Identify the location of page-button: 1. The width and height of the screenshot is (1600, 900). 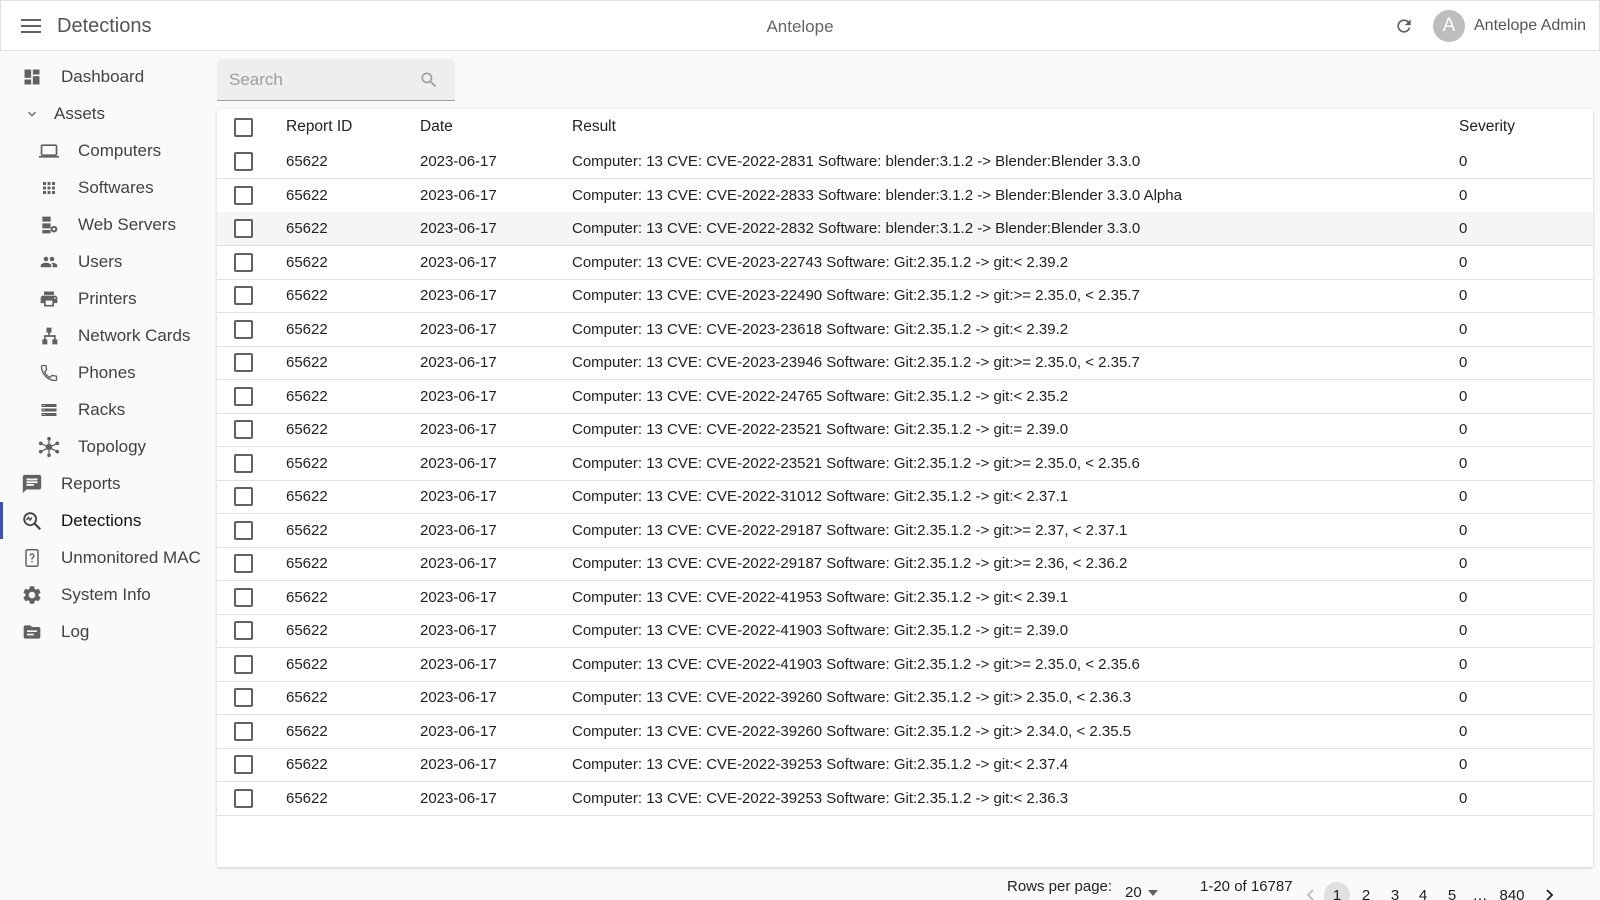
(1337, 891).